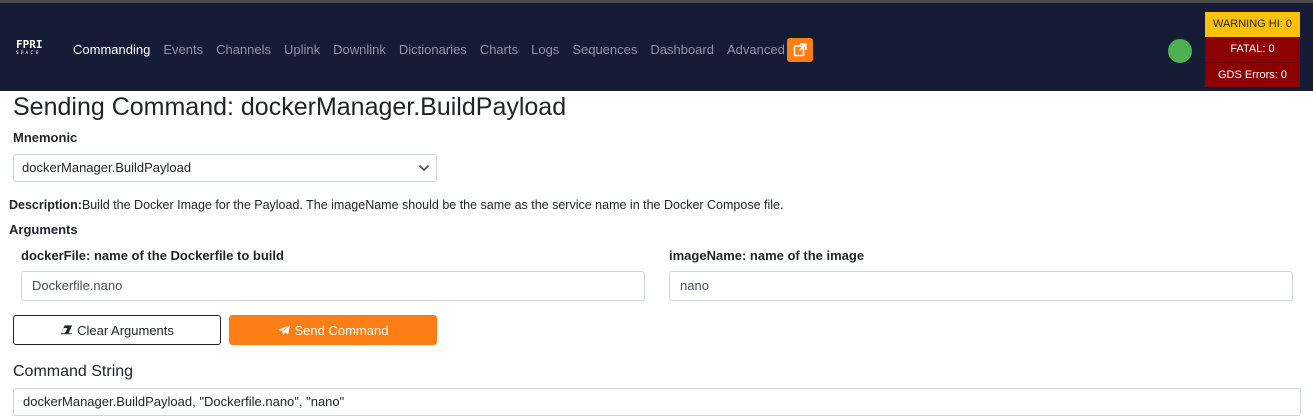 The width and height of the screenshot is (1313, 420). Describe the element at coordinates (67, 330) in the screenshot. I see `eraser-icon` at that location.